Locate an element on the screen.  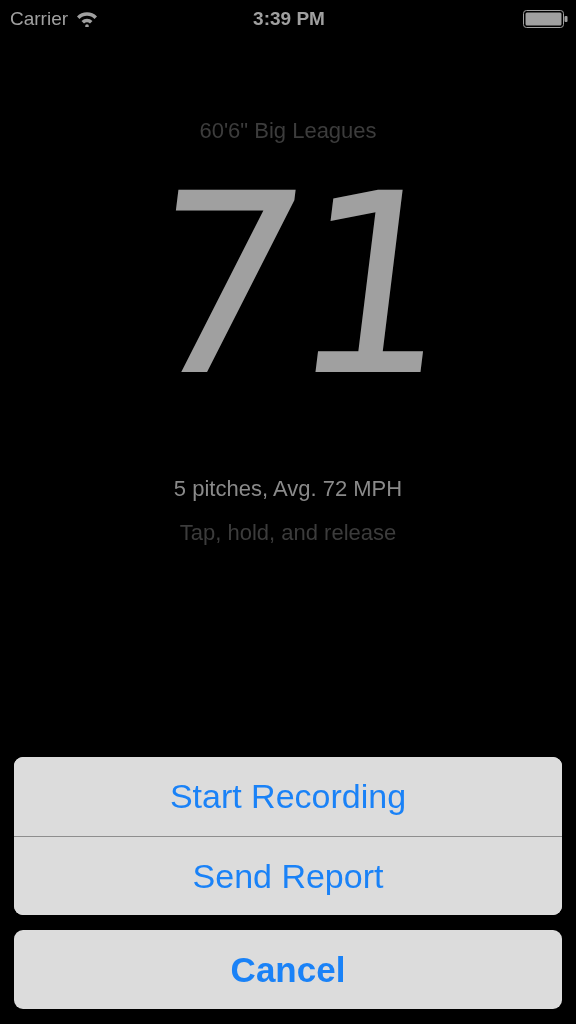
cancel-button: Cancel is located at coordinates (288, 969).